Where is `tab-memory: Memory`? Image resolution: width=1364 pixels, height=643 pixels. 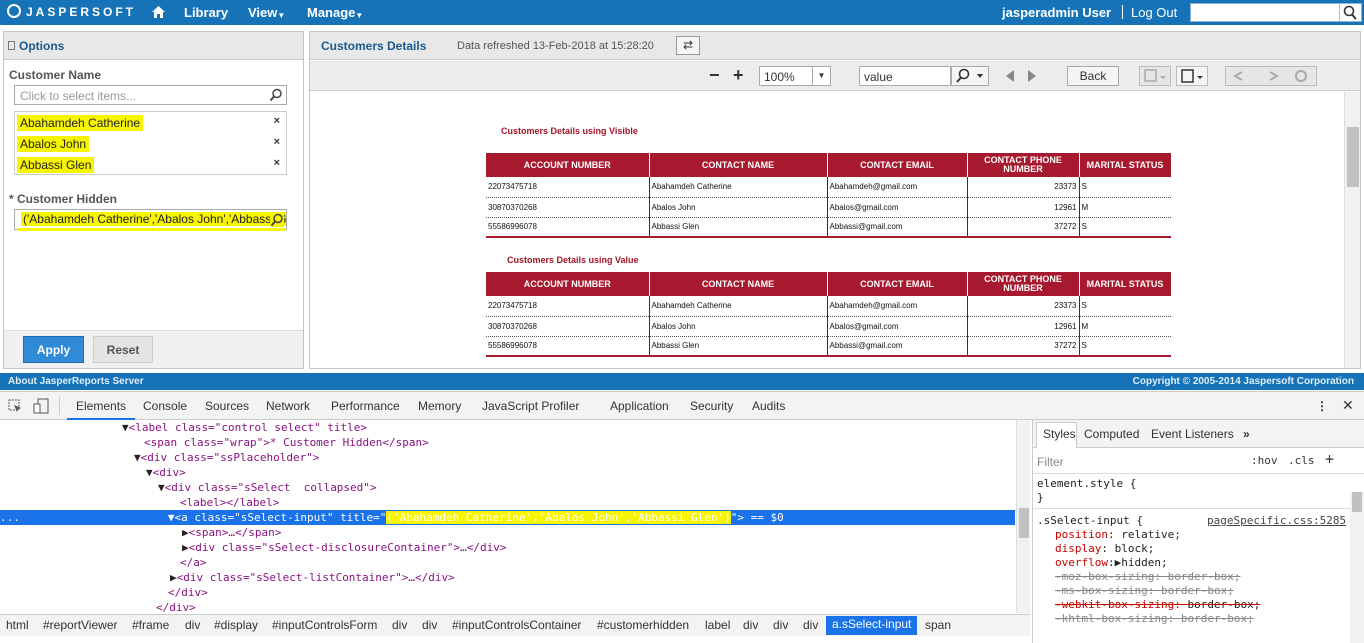 tab-memory: Memory is located at coordinates (439, 406).